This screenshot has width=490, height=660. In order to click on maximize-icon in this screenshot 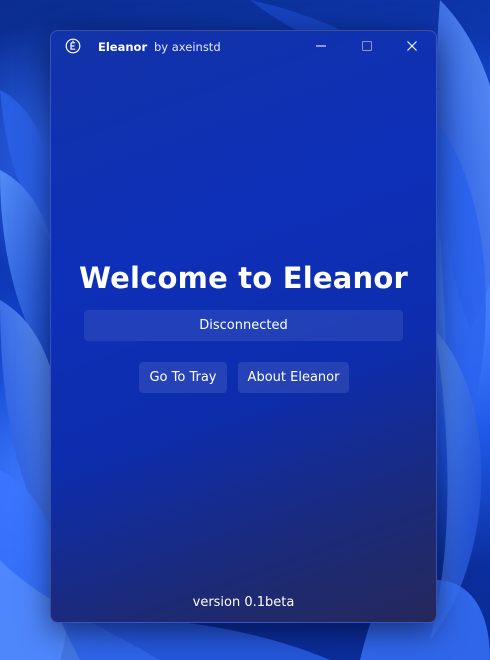, I will do `click(367, 46)`.